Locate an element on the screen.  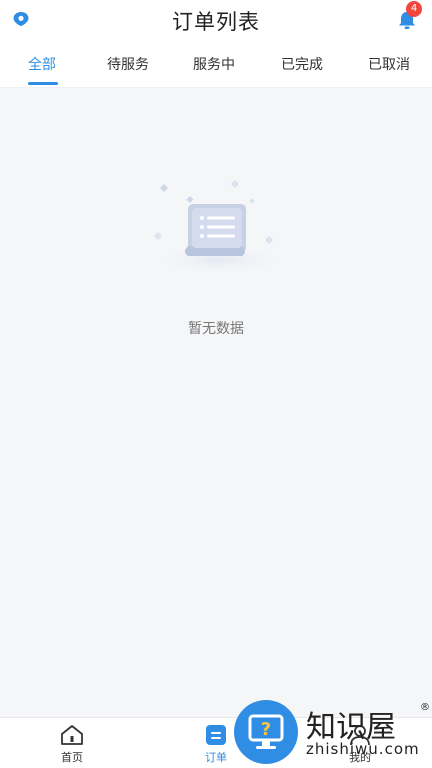
empty-list-icon is located at coordinates (219, 228).